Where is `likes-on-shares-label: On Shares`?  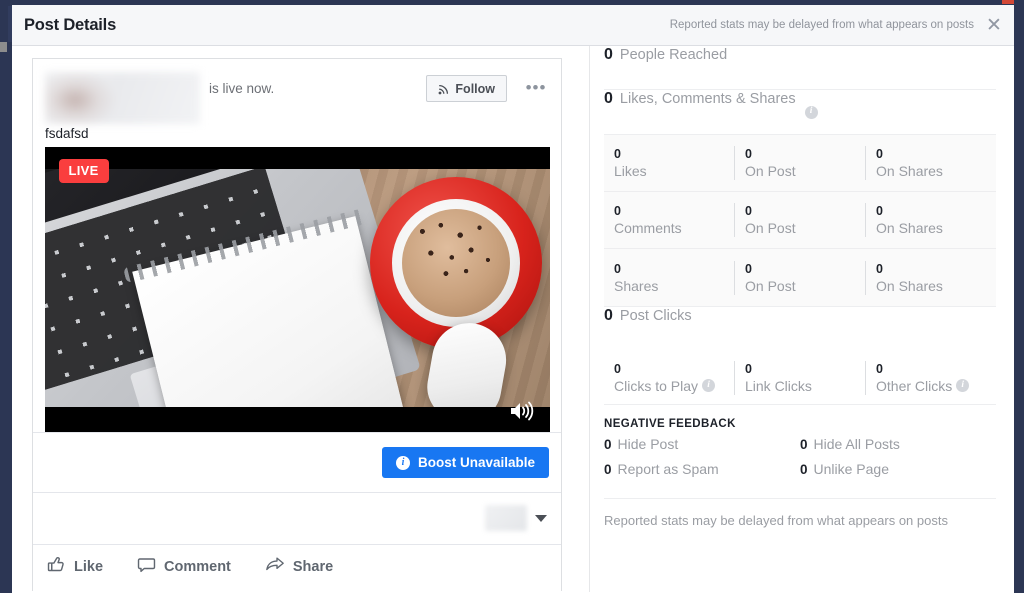 likes-on-shares-label: On Shares is located at coordinates (909, 171).